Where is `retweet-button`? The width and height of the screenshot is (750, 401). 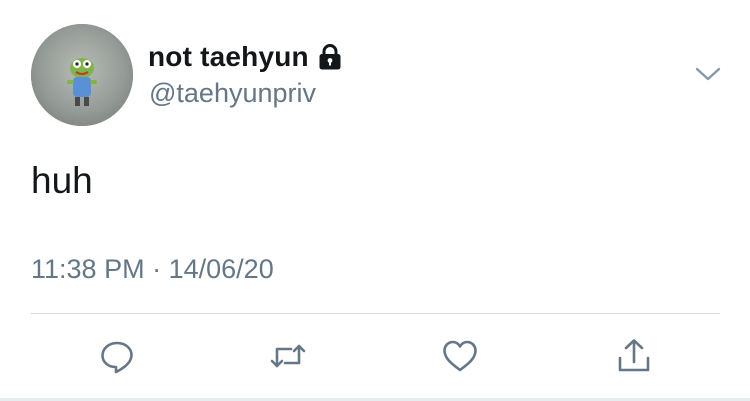
retweet-button is located at coordinates (288, 356).